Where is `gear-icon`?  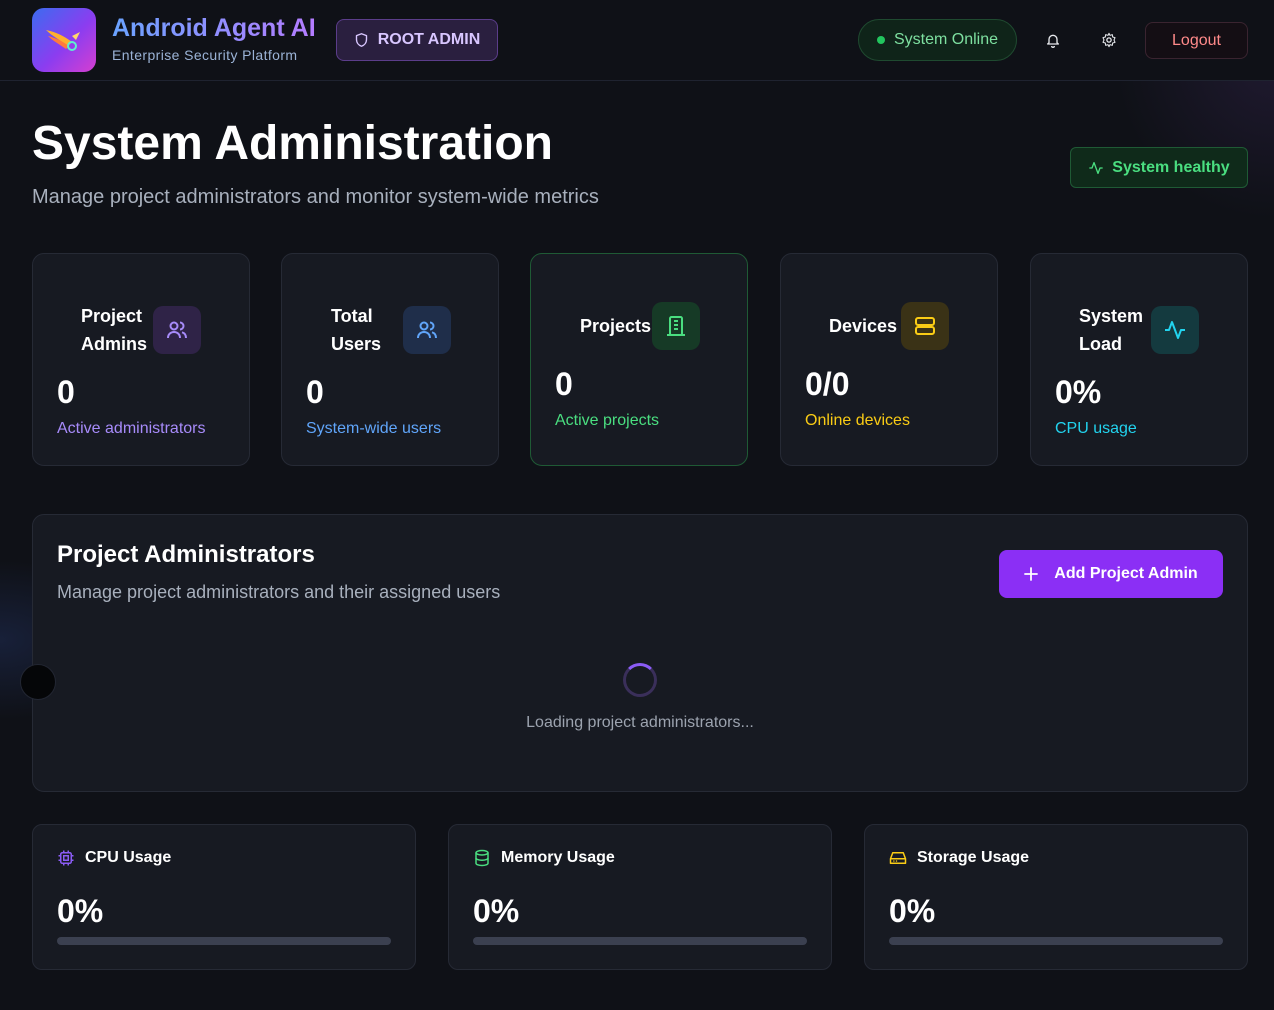 gear-icon is located at coordinates (1109, 40).